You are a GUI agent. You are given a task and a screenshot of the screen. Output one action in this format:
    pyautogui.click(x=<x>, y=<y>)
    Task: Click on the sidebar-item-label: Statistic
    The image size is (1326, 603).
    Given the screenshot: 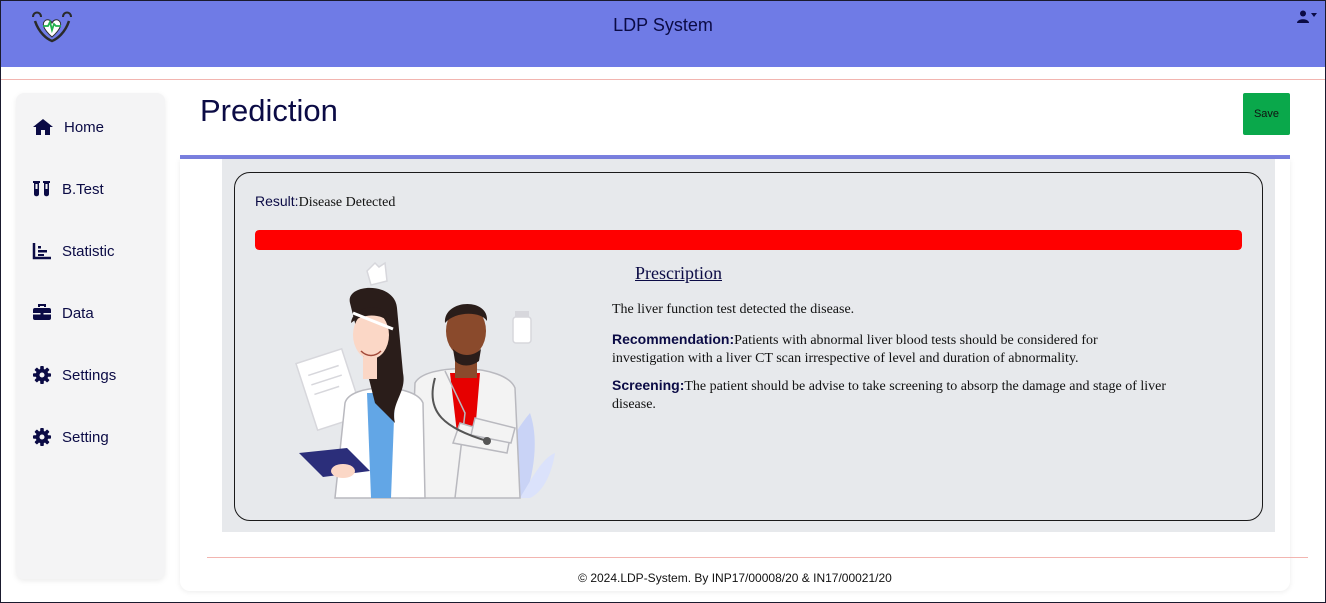 What is the action you would take?
    pyautogui.click(x=88, y=251)
    